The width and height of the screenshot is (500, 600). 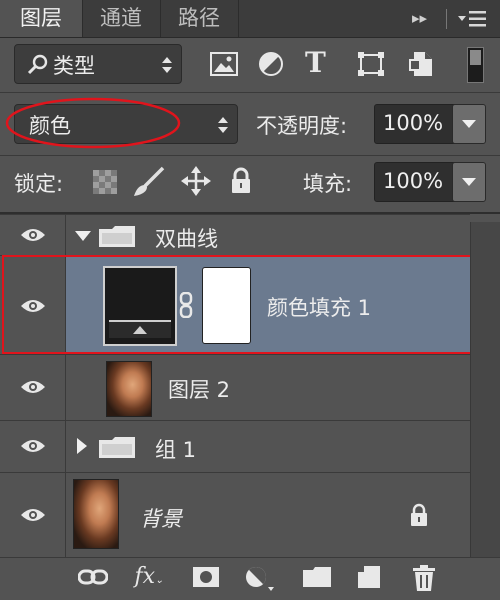 I want to click on fill-input: 100%, so click(x=416, y=182).